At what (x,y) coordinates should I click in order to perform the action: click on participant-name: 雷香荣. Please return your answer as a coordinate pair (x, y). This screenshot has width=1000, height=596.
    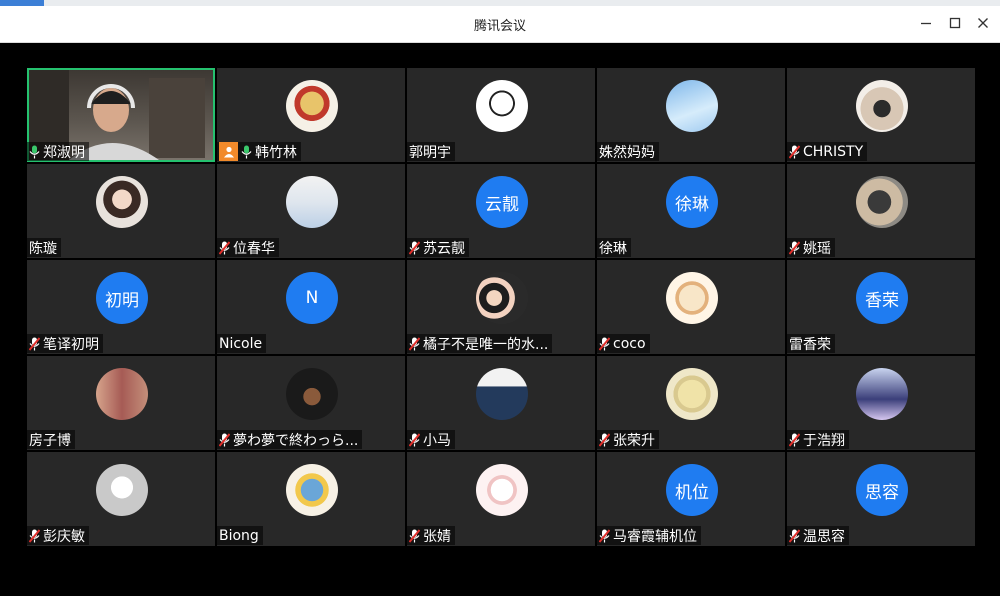
    Looking at the image, I should click on (810, 344).